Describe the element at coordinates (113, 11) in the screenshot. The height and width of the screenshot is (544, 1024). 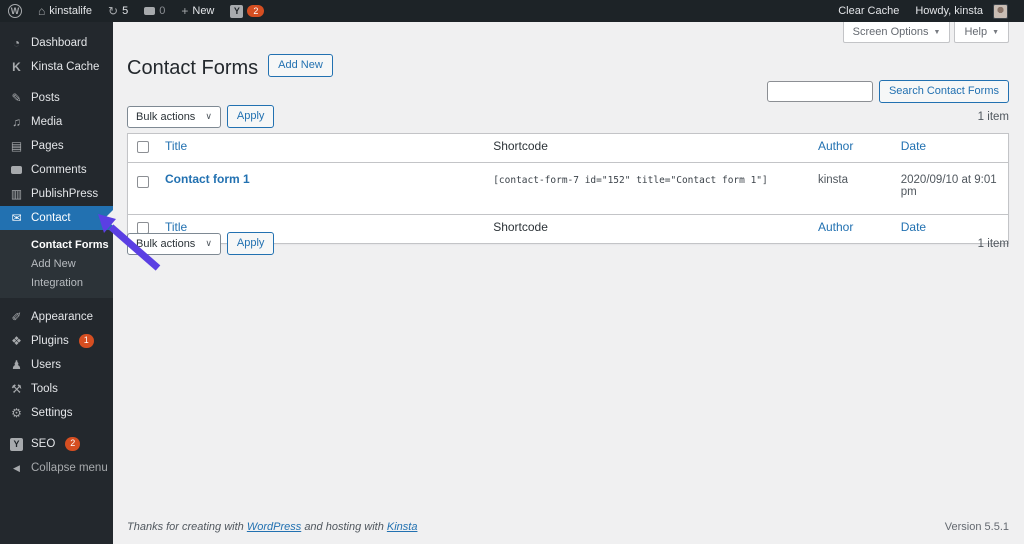
I see `updates-icon: ↻` at that location.